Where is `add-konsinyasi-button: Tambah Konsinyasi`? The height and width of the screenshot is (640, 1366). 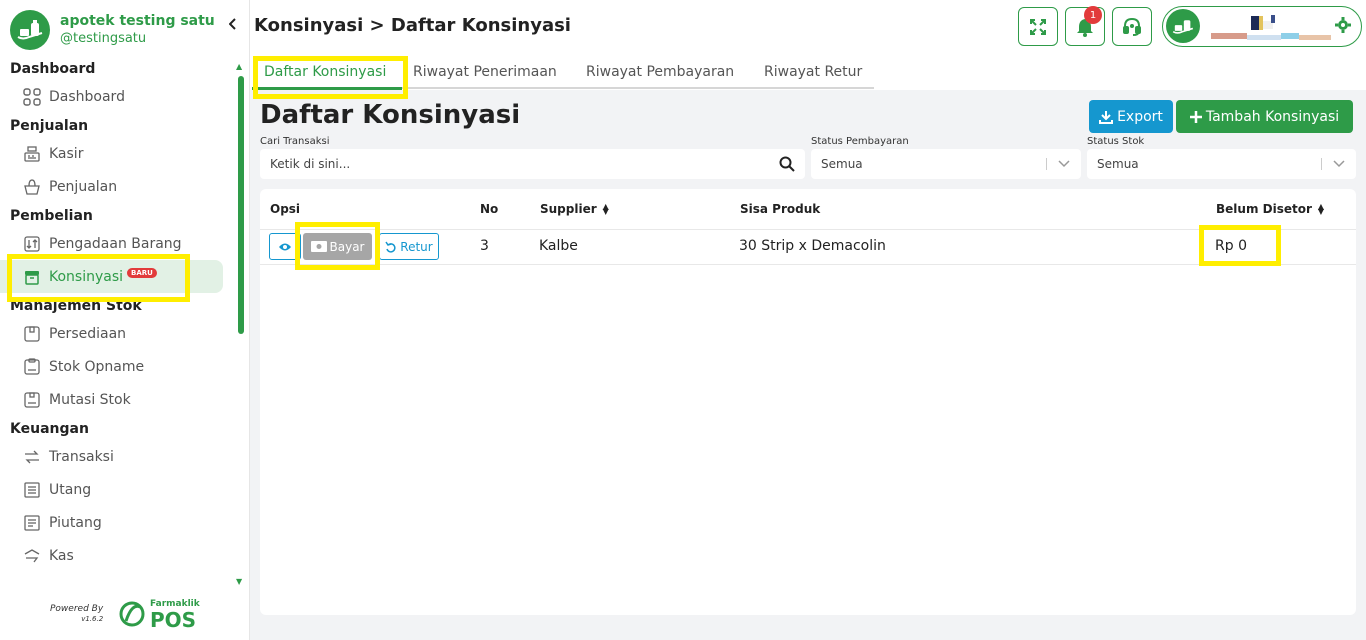 add-konsinyasi-button: Tambah Konsinyasi is located at coordinates (1264, 116).